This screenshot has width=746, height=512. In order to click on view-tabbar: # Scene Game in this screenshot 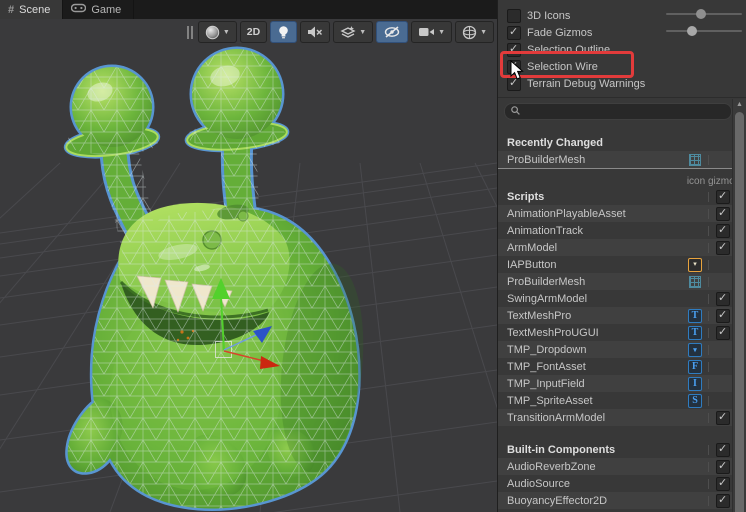, I will do `click(248, 9)`.